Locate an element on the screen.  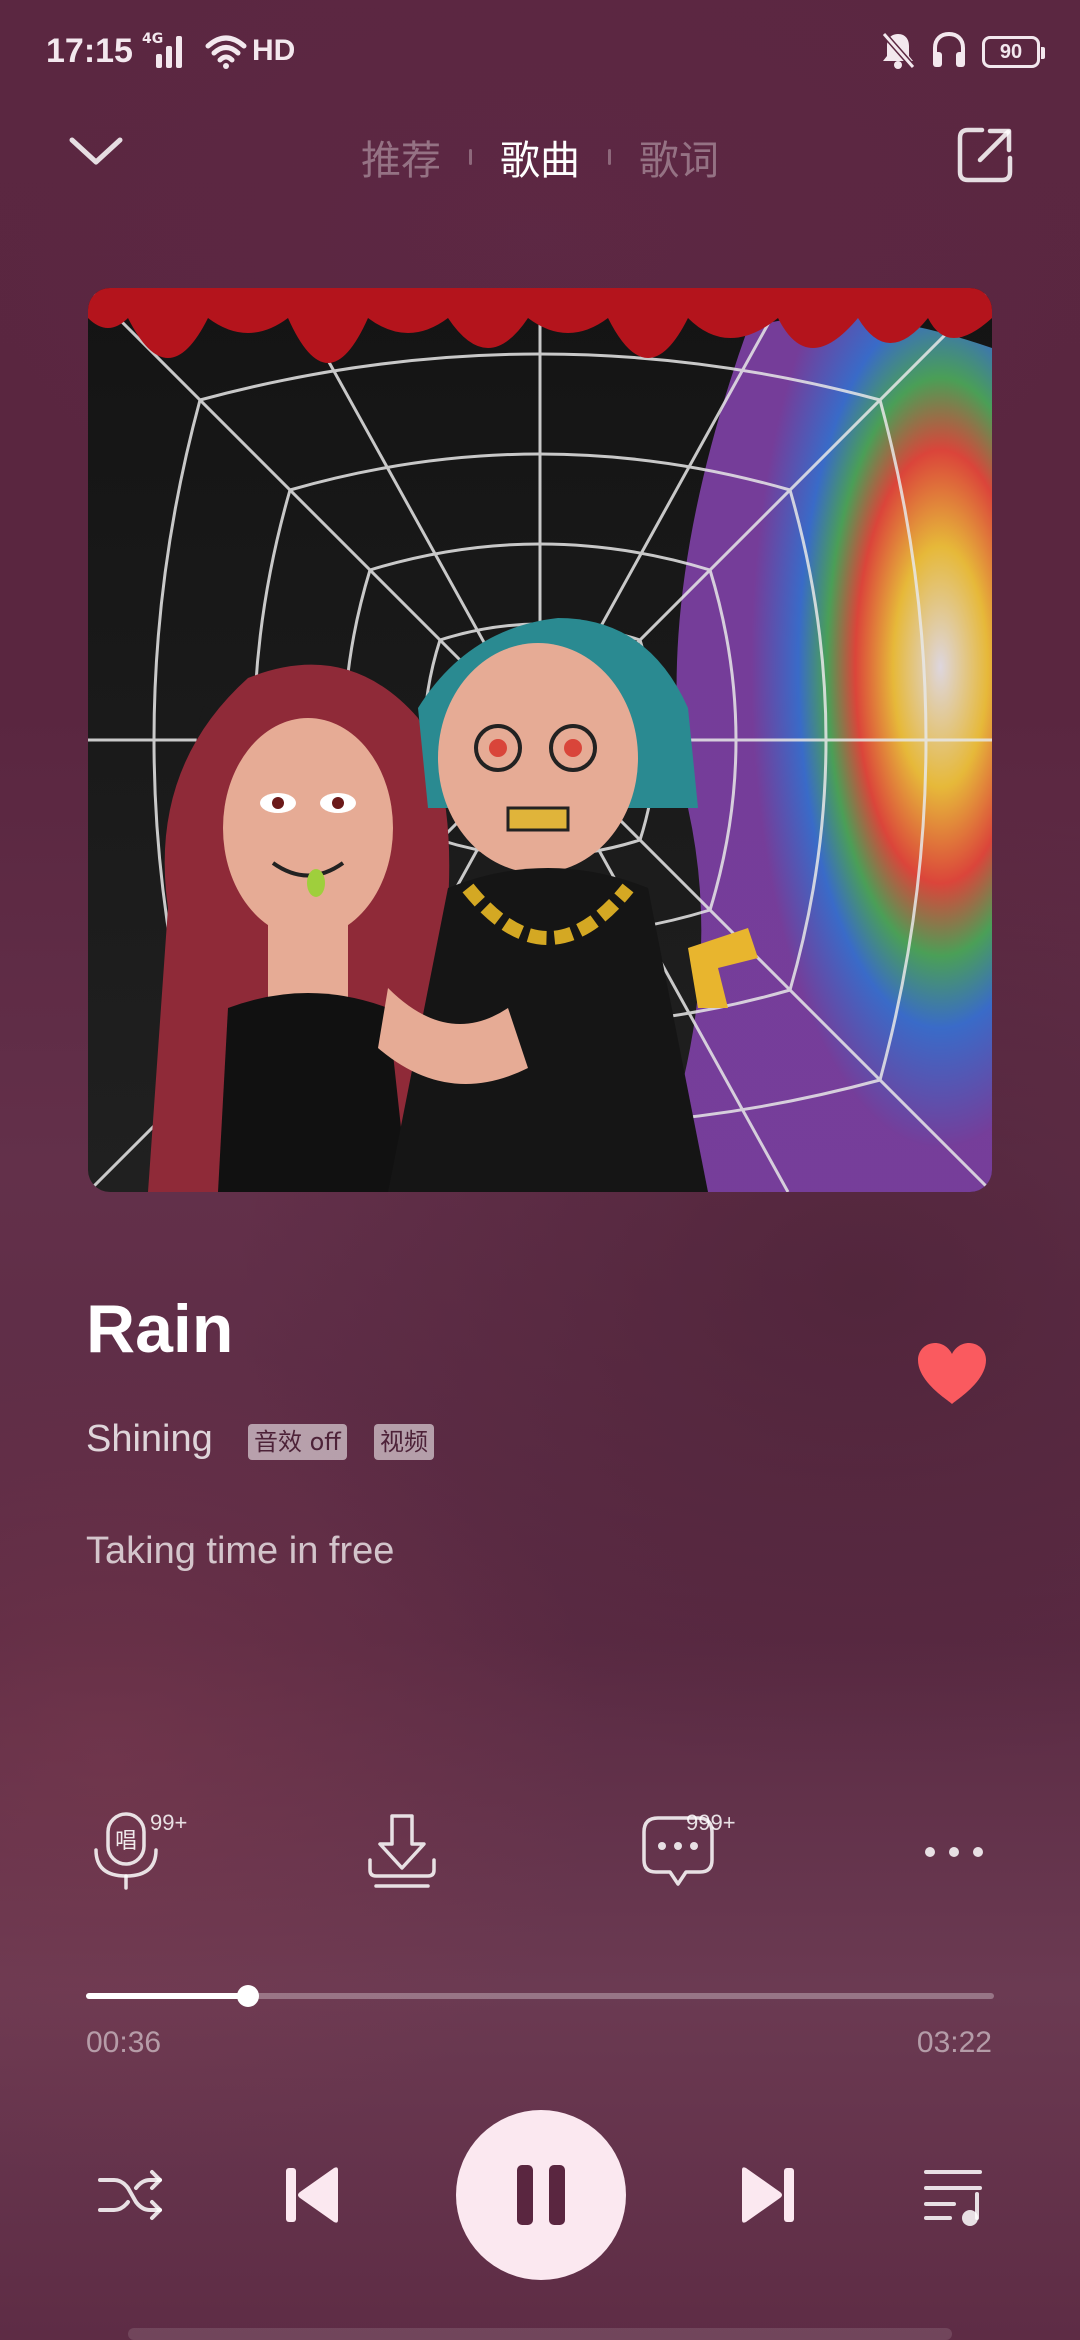
header-tabs: 推荐 歌曲 歌词 is located at coordinates (540, 157).